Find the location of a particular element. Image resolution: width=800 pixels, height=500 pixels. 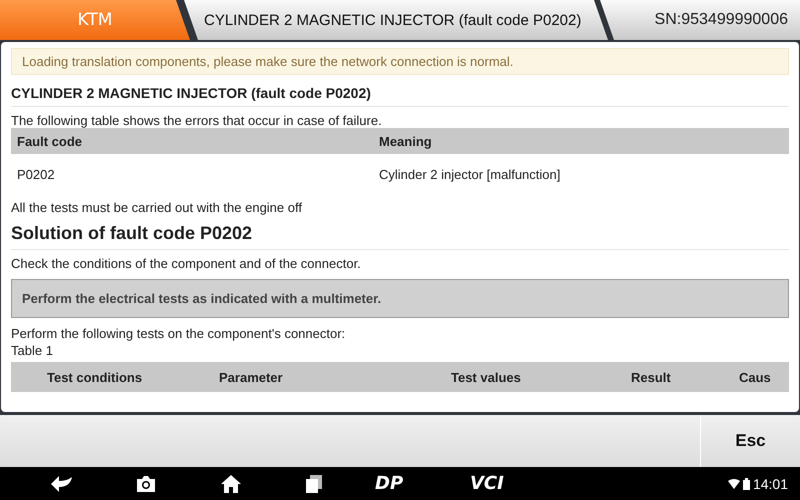

column-header: Caus is located at coordinates (755, 377).